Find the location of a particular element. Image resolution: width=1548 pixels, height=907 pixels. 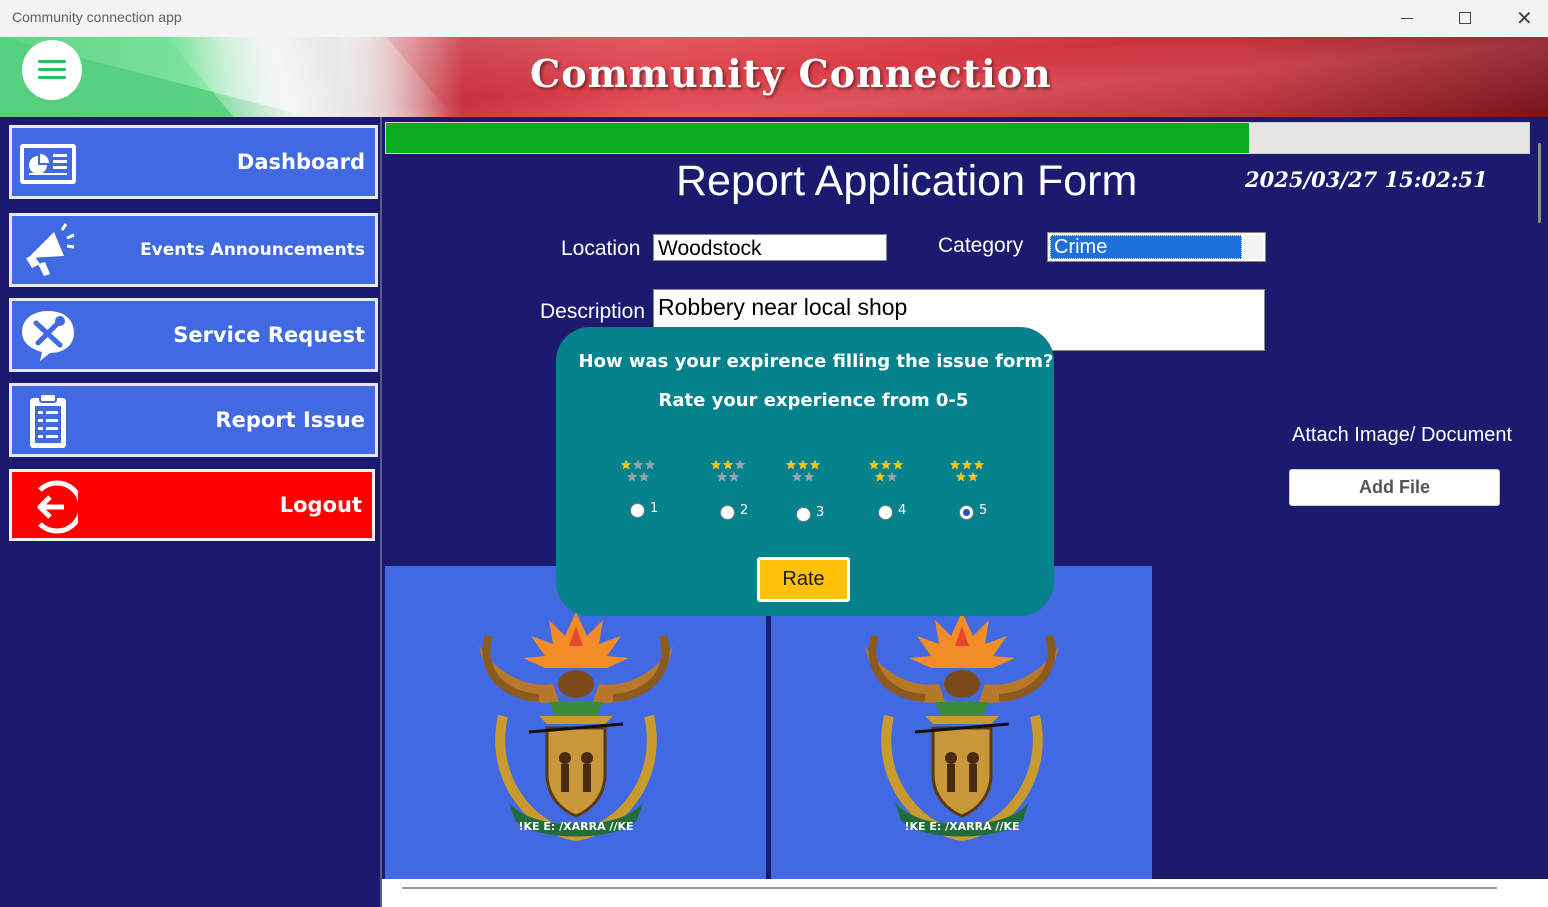

vertical-scrollbar is located at coordinates (1539, 183).